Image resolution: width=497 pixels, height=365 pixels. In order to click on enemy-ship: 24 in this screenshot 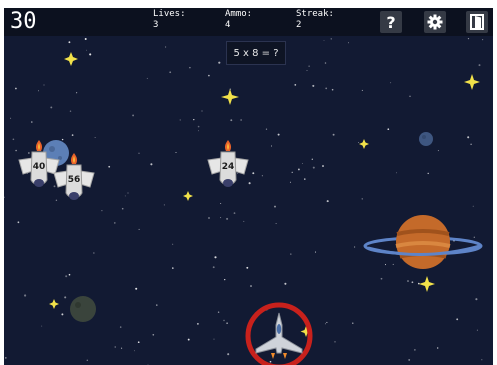, I will do `click(228, 166)`.